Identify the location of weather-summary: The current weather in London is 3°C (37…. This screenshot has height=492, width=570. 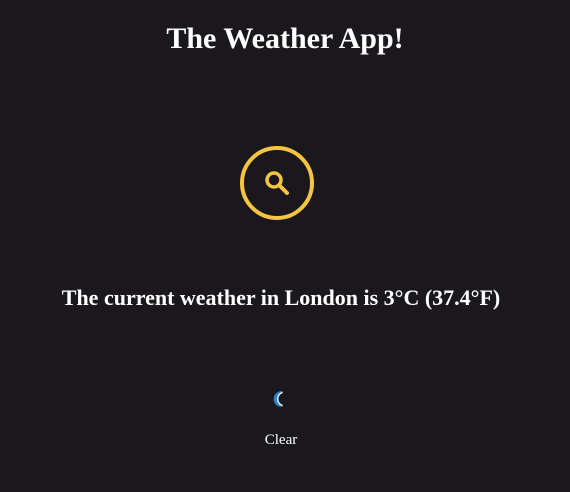
(281, 297).